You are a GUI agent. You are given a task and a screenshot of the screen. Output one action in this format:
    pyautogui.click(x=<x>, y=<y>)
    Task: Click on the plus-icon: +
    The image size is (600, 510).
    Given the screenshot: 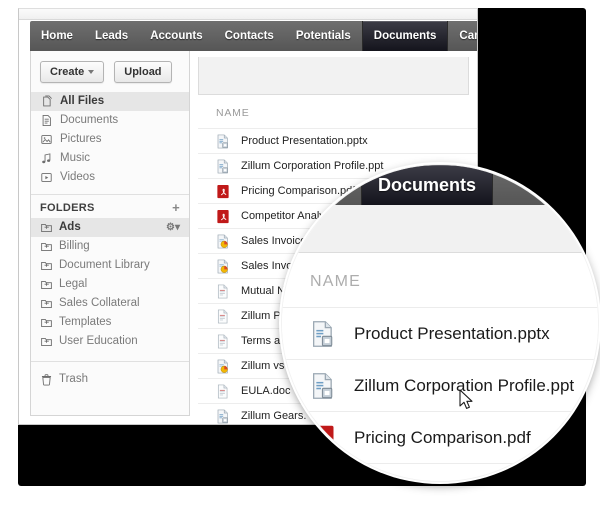 What is the action you would take?
    pyautogui.click(x=176, y=207)
    